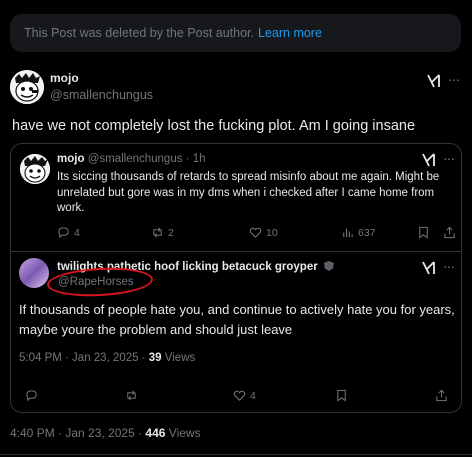  Describe the element at coordinates (76, 433) in the screenshot. I see `post-timestamp: 4:40 PM · Jan 23, 2025 ·` at that location.